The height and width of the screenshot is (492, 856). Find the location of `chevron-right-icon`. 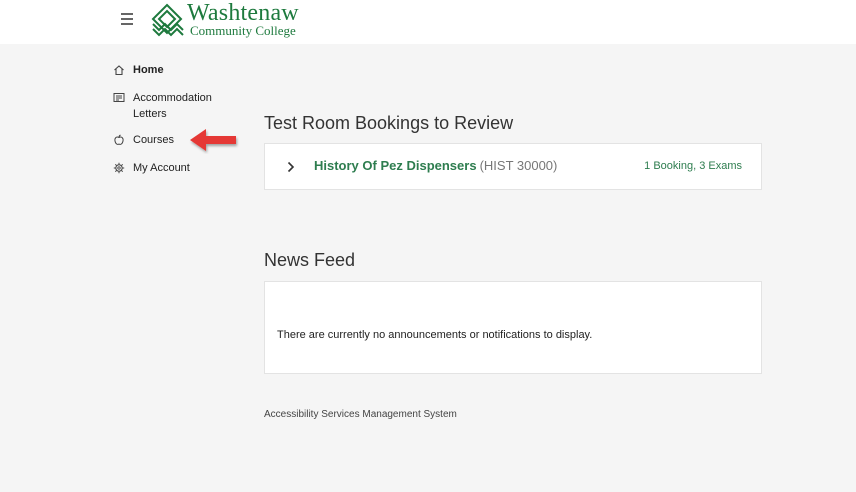

chevron-right-icon is located at coordinates (291, 167).